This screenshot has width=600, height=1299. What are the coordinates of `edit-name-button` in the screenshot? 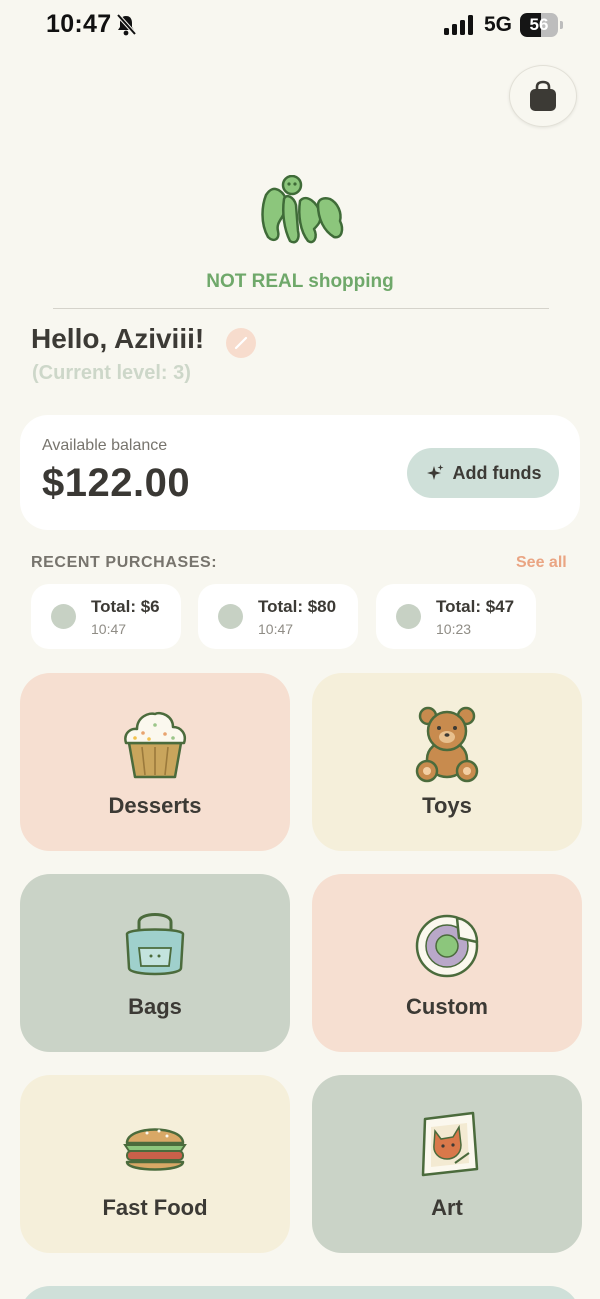 It's located at (241, 343).